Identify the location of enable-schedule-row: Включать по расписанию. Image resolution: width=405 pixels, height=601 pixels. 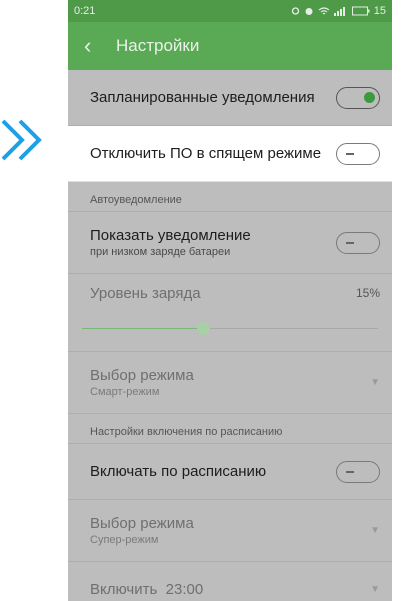
(230, 472).